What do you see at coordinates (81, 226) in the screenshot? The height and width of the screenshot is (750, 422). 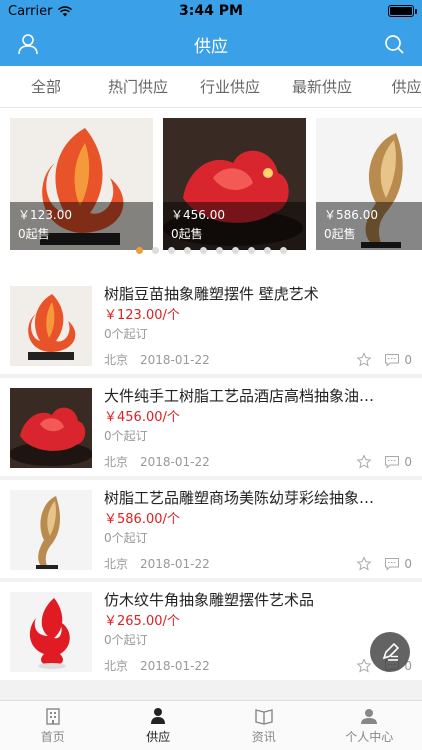 I see `slide-info: ￥123.00 0起售` at bounding box center [81, 226].